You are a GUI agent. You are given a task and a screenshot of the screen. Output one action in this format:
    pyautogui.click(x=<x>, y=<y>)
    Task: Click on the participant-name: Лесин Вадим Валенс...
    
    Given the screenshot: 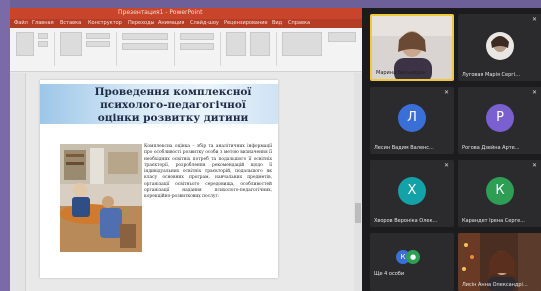 What is the action you would take?
    pyautogui.click(x=404, y=148)
    